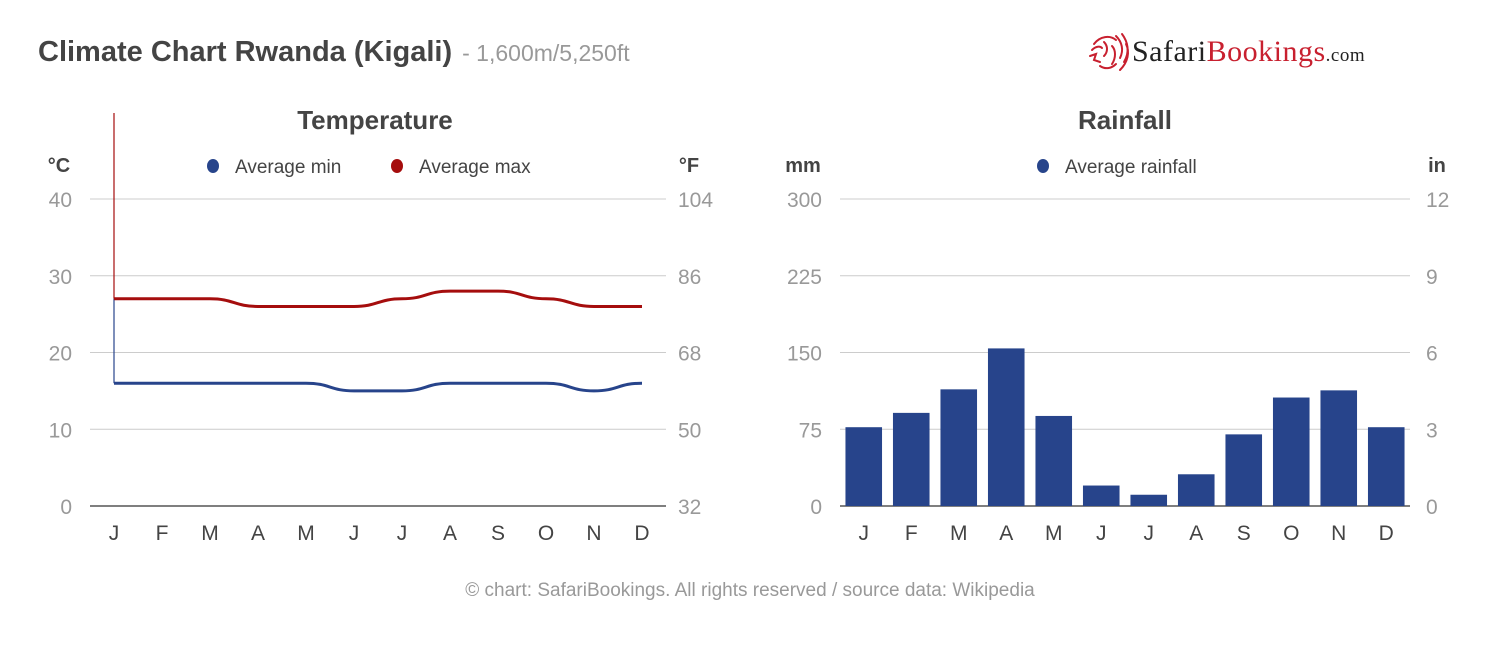  What do you see at coordinates (162, 533) in the screenshot?
I see `temperature-x-tick-label: F` at bounding box center [162, 533].